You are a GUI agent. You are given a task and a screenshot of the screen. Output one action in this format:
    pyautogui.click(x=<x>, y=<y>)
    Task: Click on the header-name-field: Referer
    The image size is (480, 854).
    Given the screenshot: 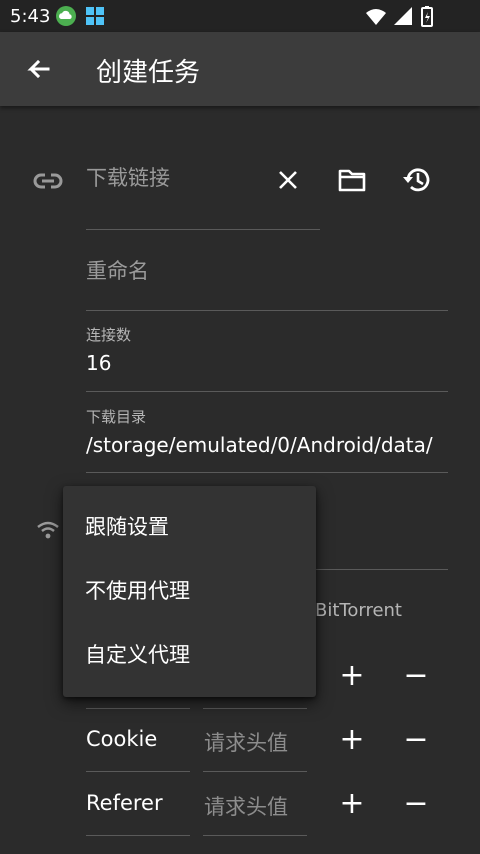 What is the action you would take?
    pyautogui.click(x=124, y=803)
    